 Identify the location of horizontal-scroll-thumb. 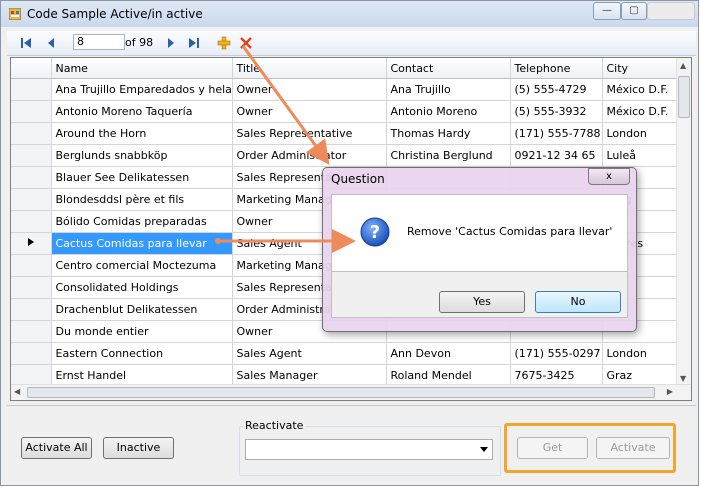
(341, 392).